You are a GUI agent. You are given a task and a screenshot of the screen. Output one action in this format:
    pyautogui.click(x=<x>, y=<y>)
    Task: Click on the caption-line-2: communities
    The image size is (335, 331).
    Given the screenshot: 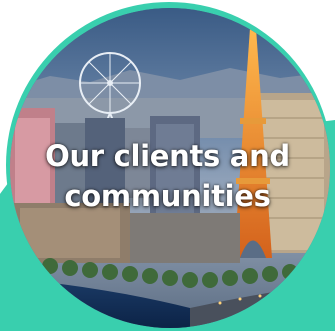 What is the action you would take?
    pyautogui.click(x=167, y=196)
    